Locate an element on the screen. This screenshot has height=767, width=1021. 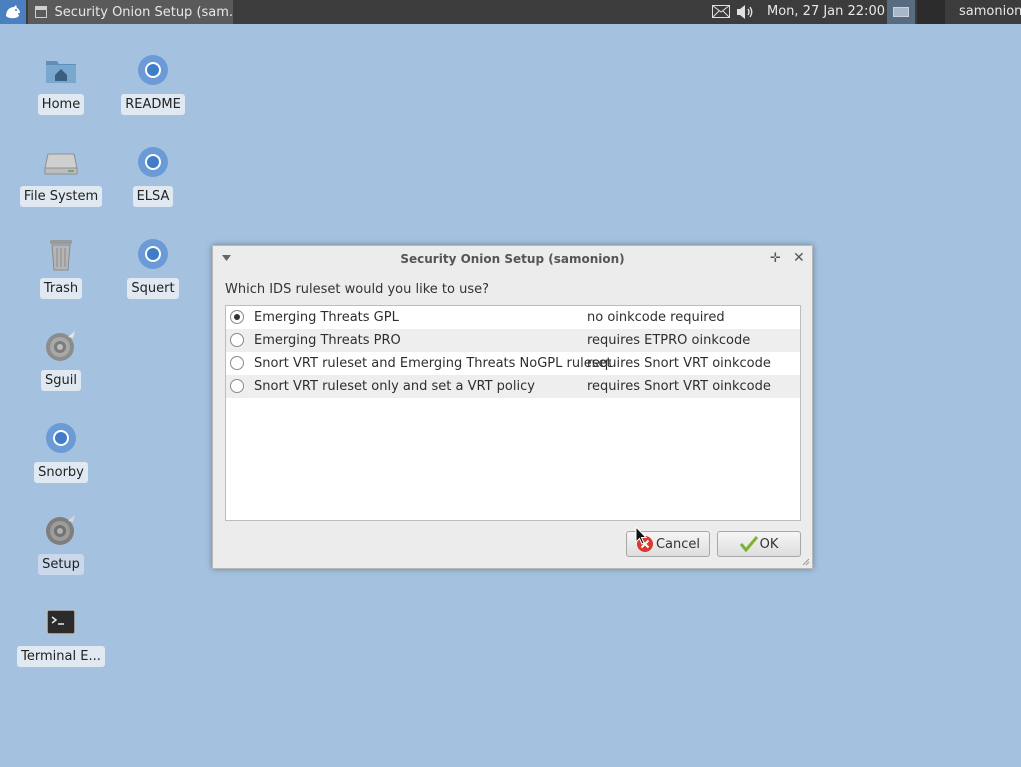
xfce-mouse-icon is located at coordinates (13, 12).